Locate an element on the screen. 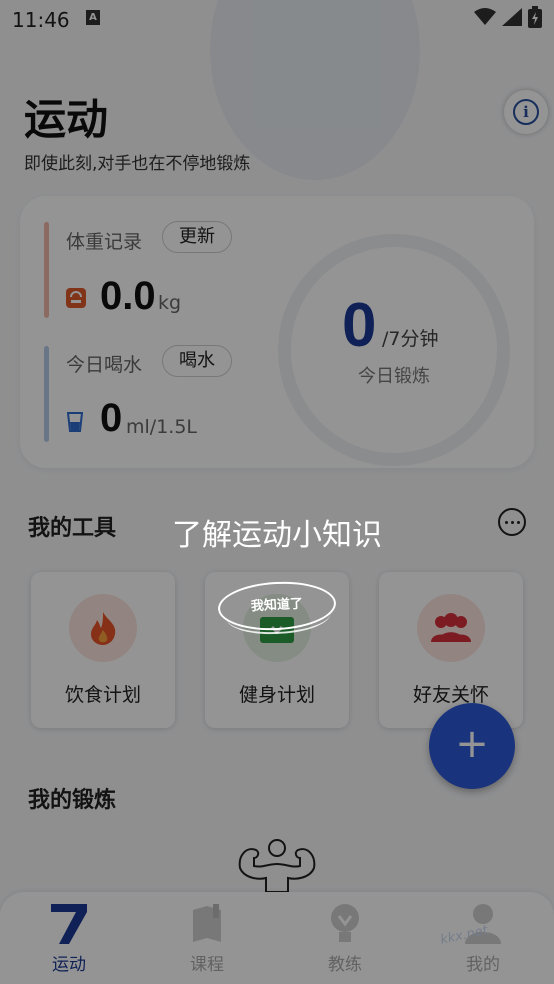 This screenshot has width=554, height=984. guide-text: 了解运动小知识 is located at coordinates (277, 535).